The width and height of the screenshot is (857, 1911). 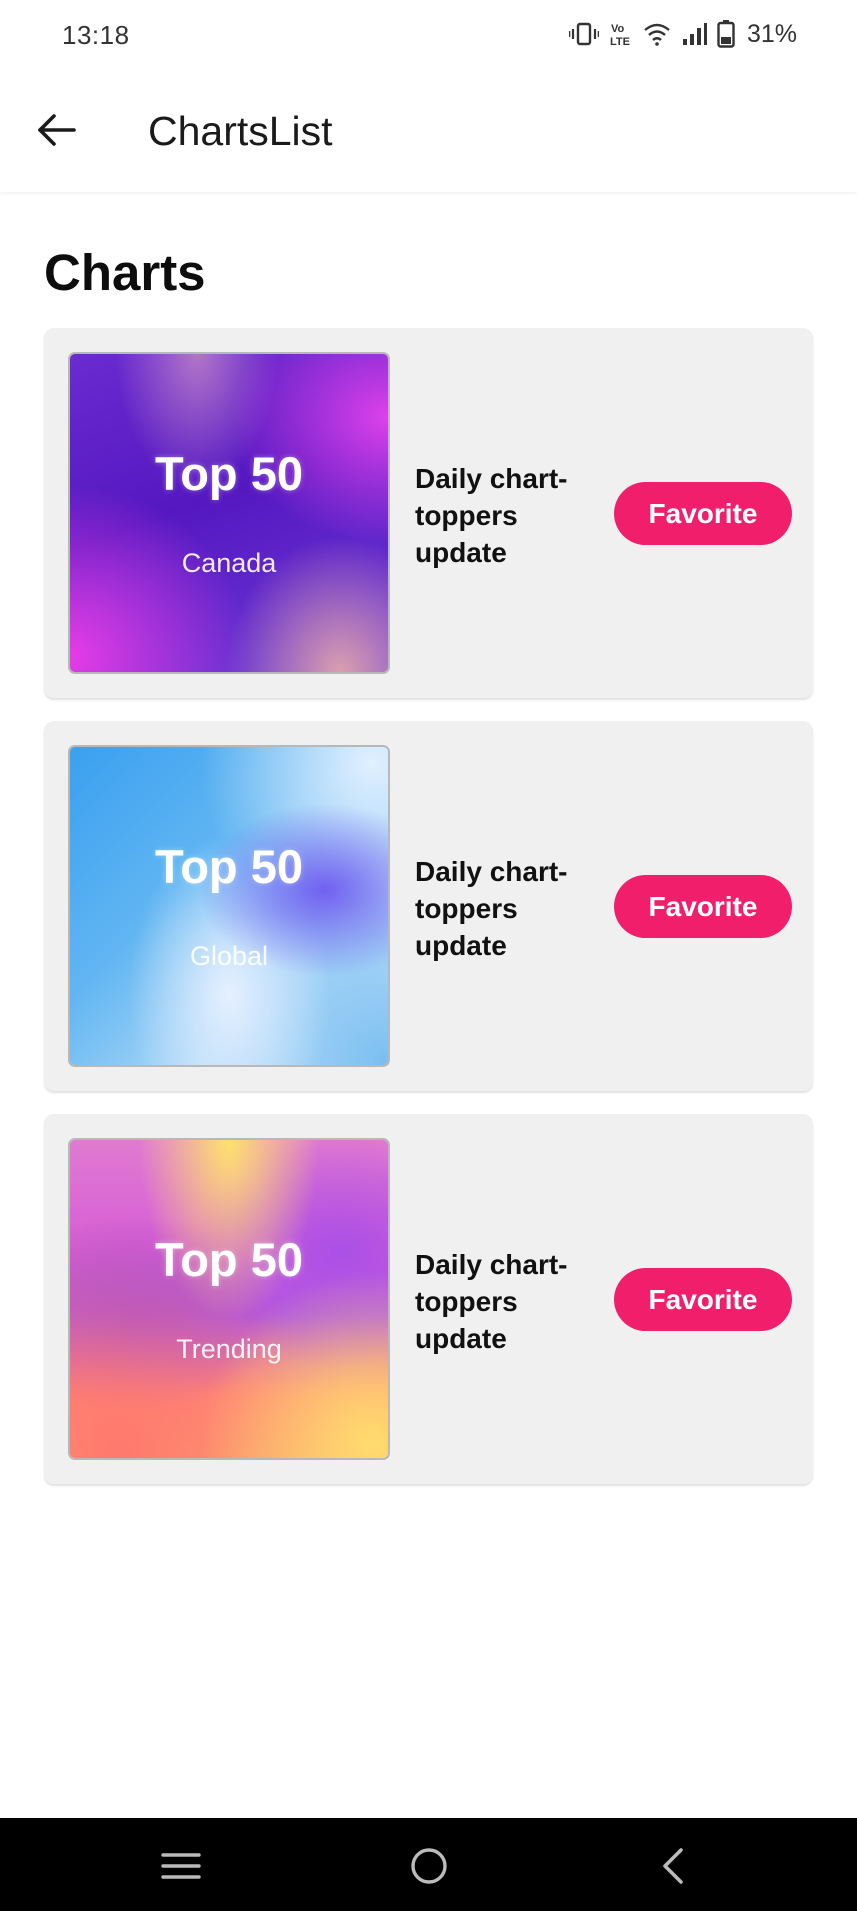 I want to click on cover-subtitle: Canada, so click(x=229, y=563).